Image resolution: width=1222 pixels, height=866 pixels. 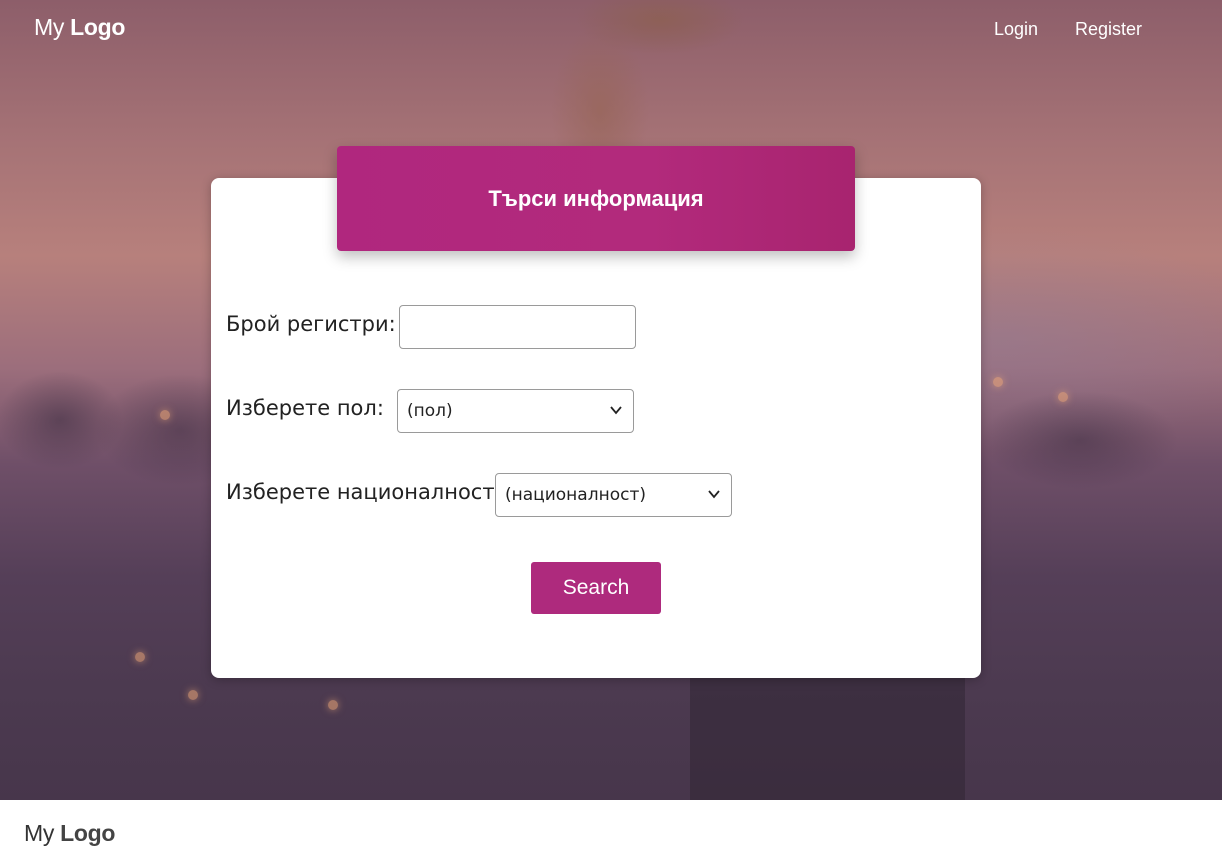 I want to click on register-count-input, so click(x=517, y=327).